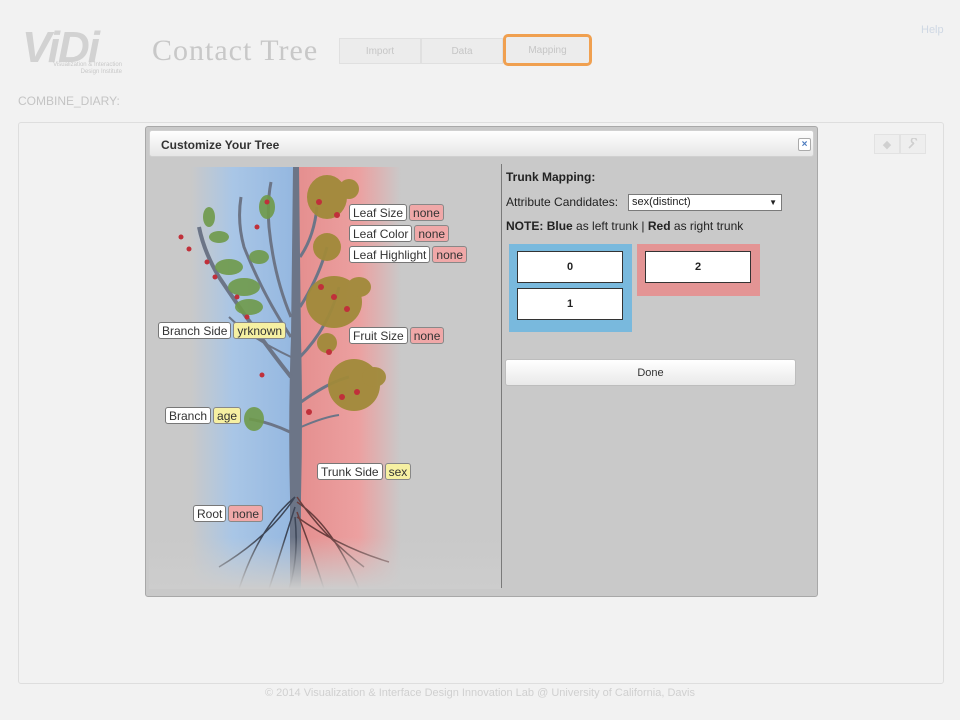  I want to click on mapping-value: sex, so click(398, 471).